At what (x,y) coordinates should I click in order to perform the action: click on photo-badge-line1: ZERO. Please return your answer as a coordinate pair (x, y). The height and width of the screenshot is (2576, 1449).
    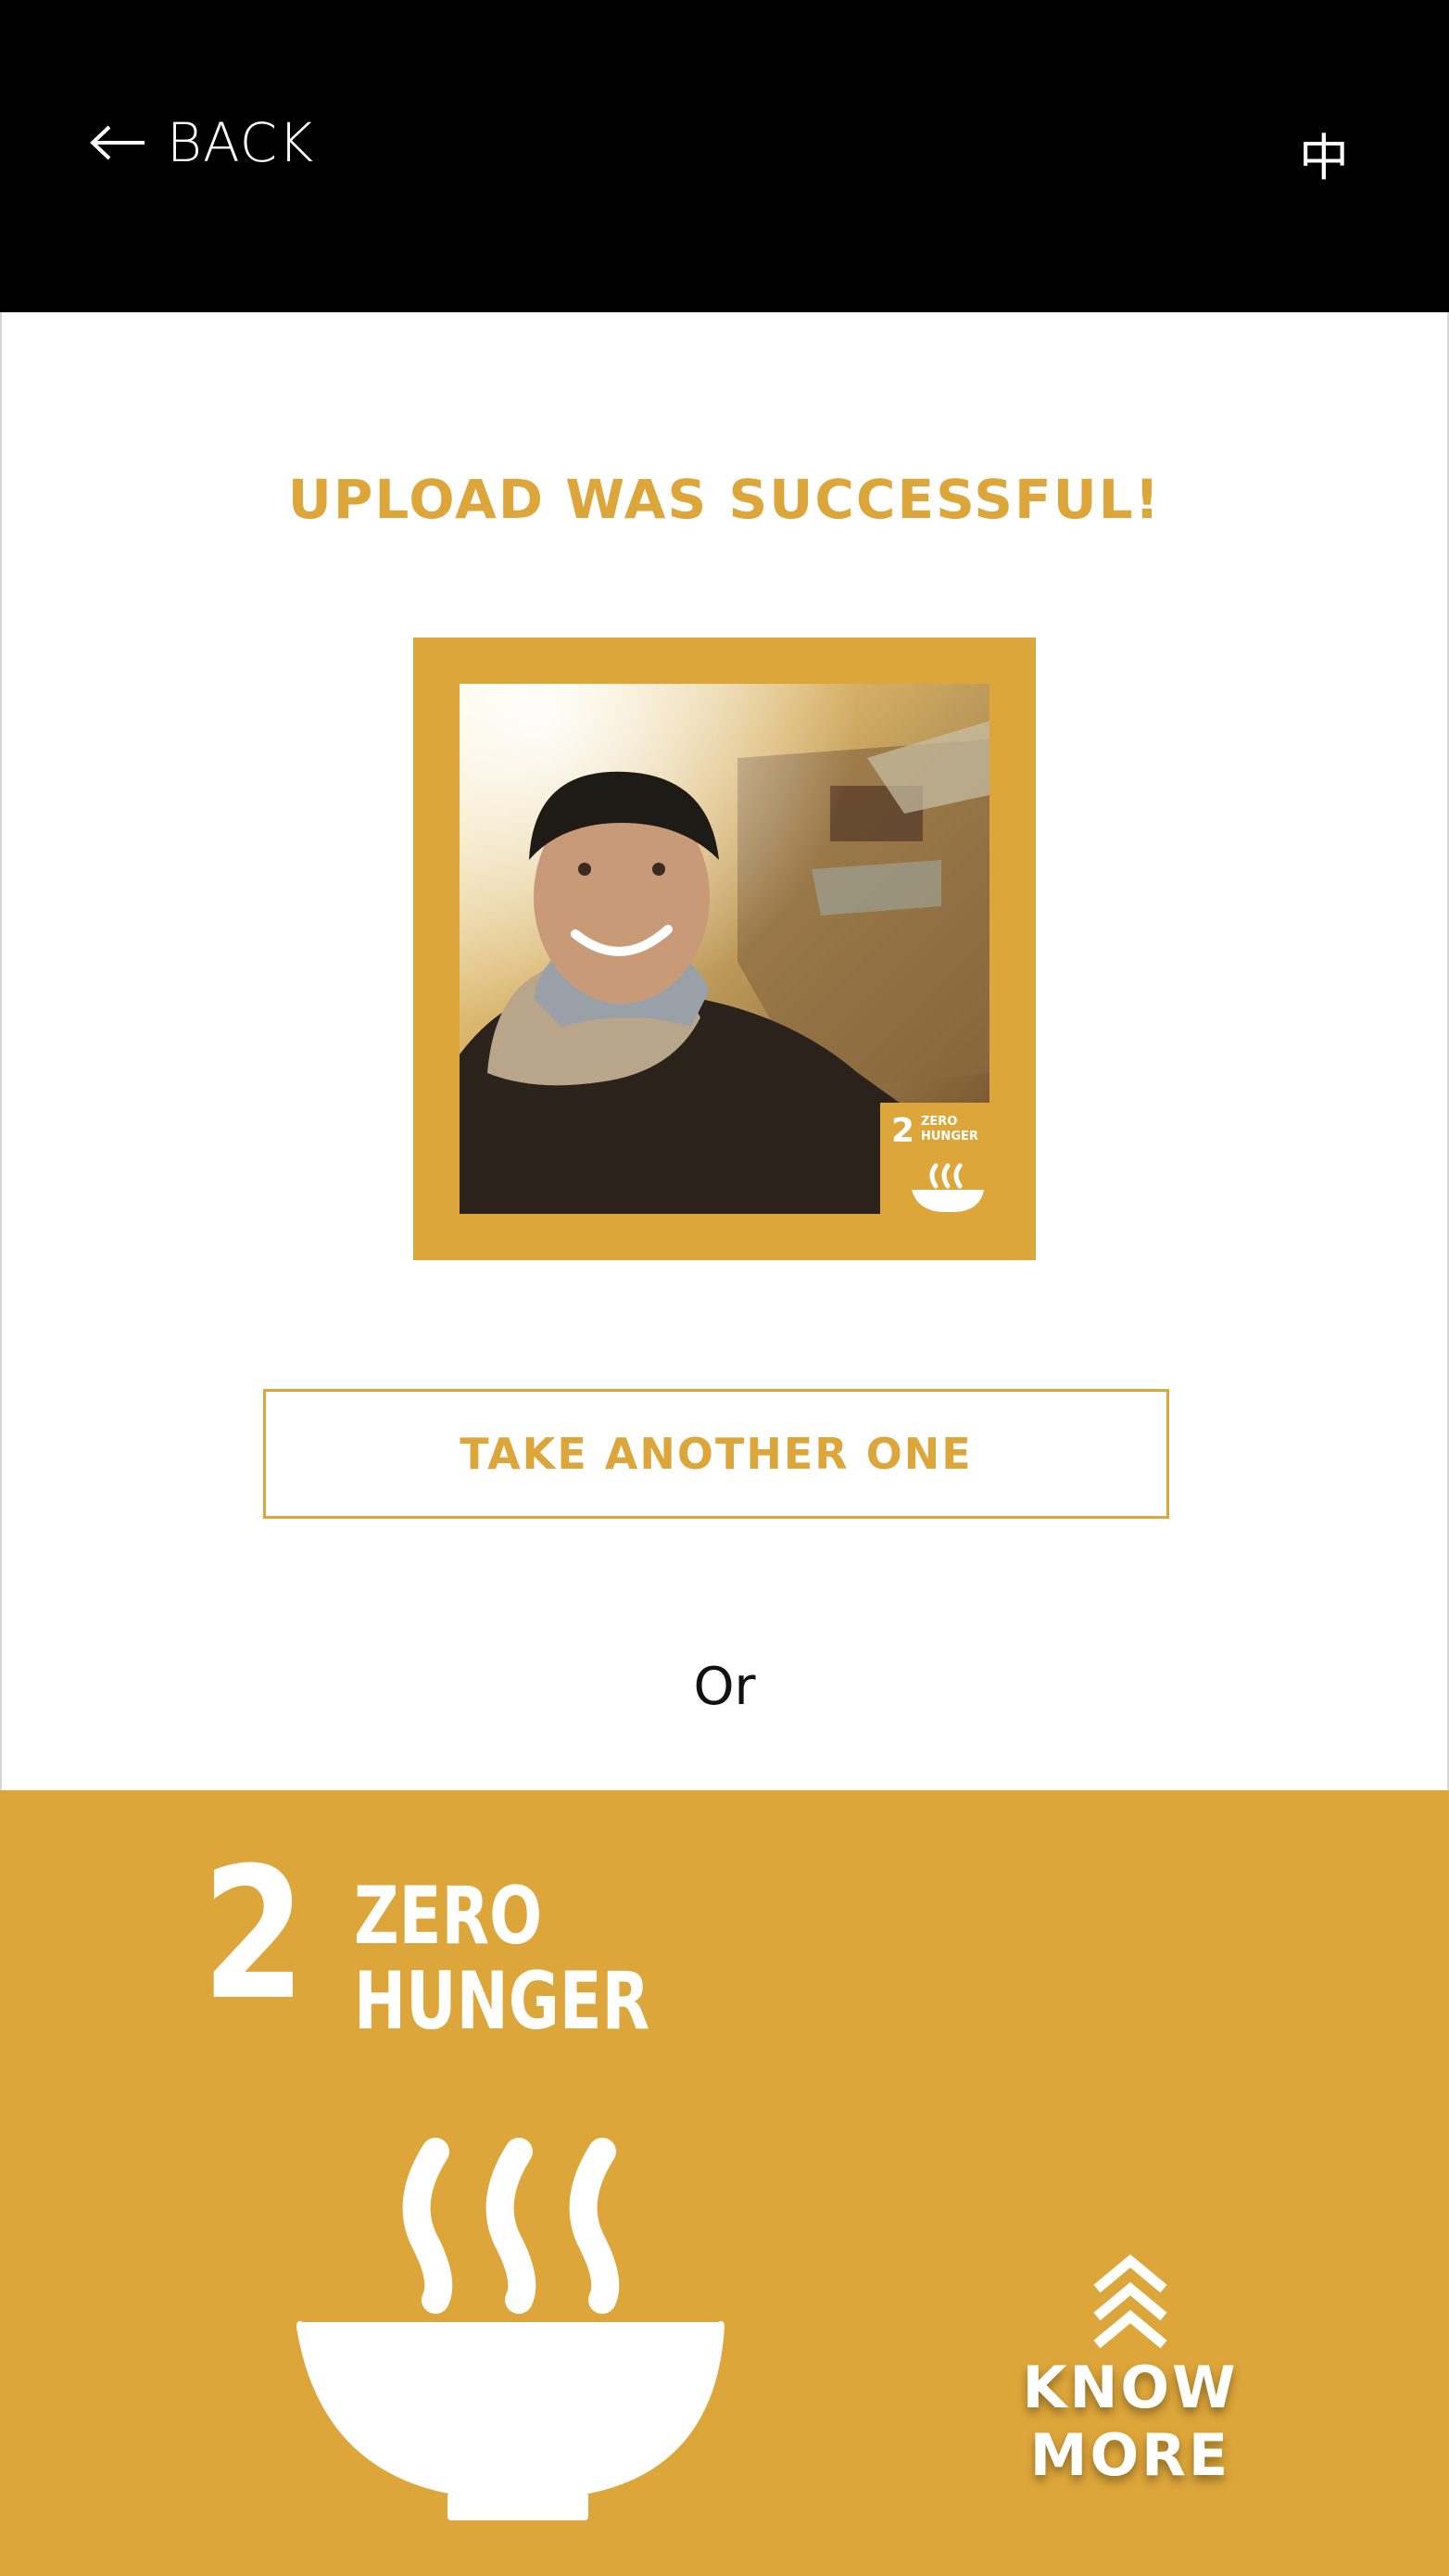
    Looking at the image, I should click on (939, 1122).